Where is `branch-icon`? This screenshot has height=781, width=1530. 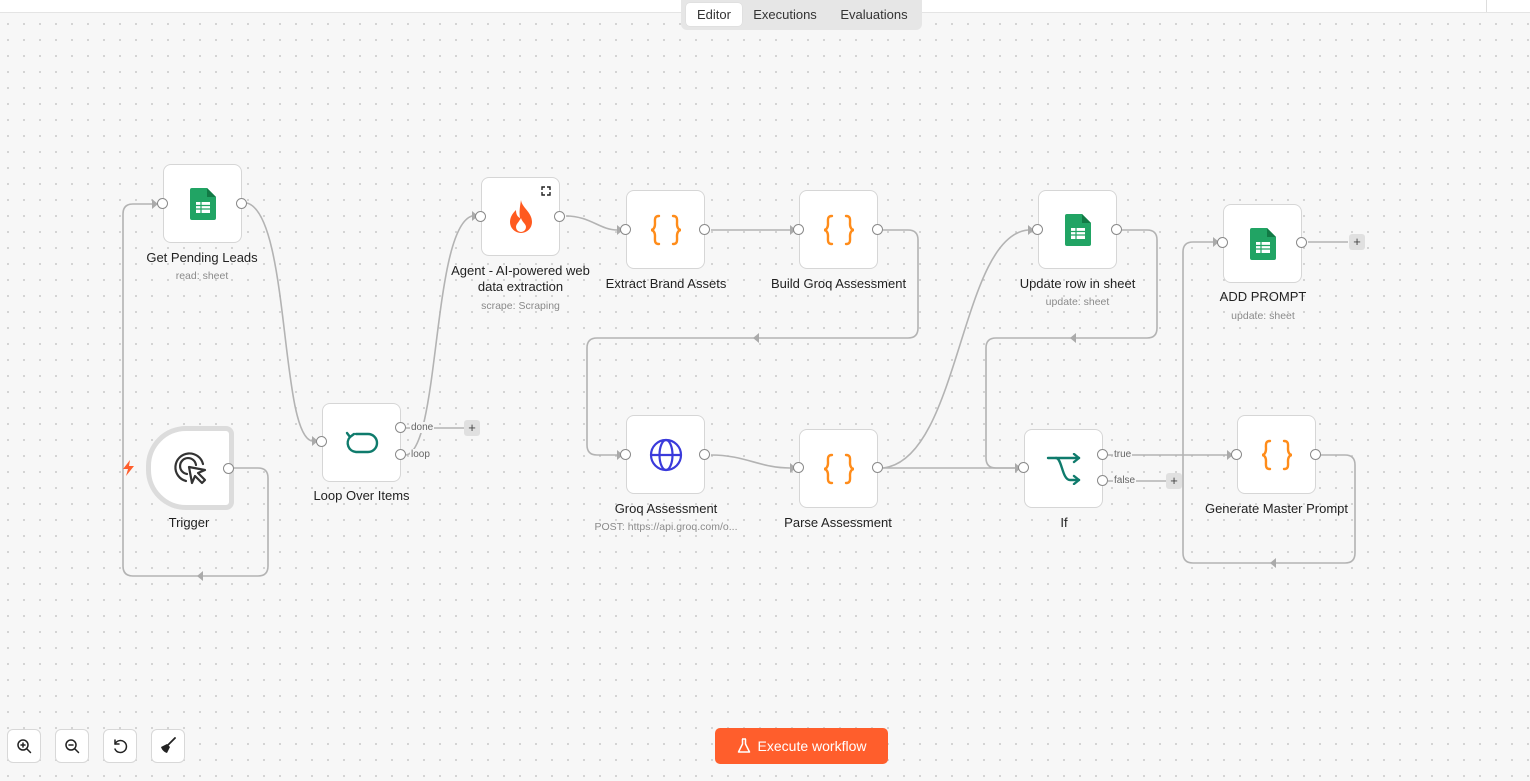
branch-icon is located at coordinates (1063, 468).